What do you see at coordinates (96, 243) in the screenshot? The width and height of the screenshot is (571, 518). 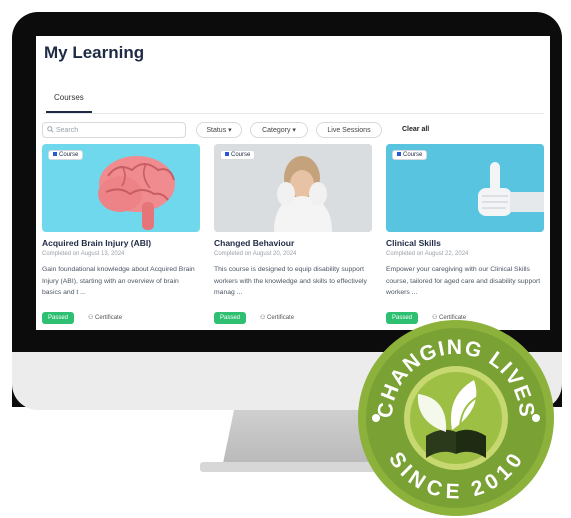 I see `course-title: Acquired Brain Injury (ABI)` at bounding box center [96, 243].